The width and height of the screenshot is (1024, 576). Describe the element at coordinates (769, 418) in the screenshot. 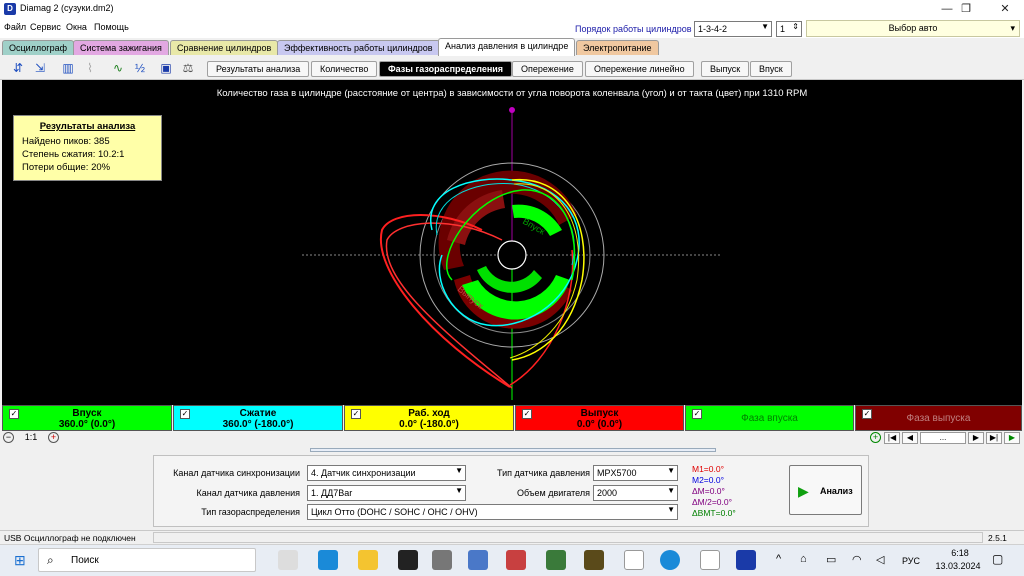

I see `phase-intake-timing: ✓ Фаза впуска` at that location.